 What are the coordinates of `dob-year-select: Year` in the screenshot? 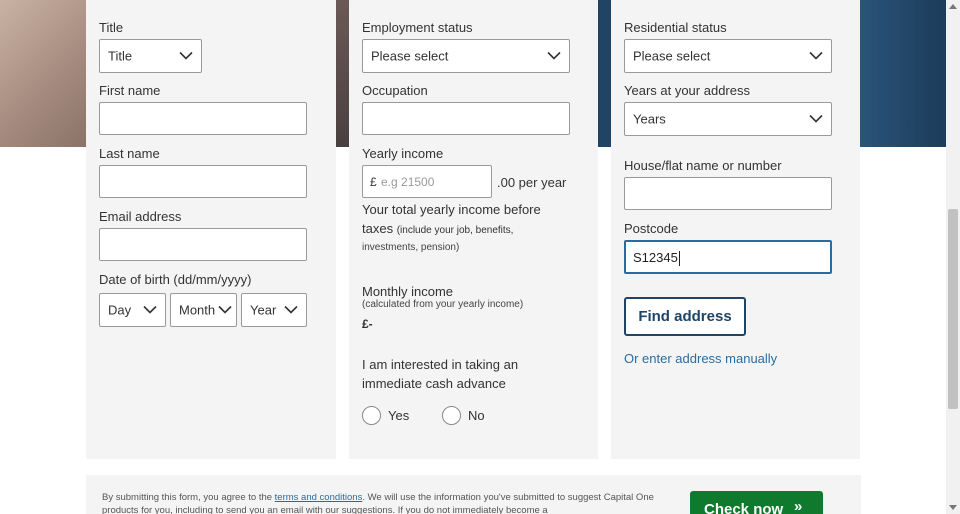 It's located at (274, 310).